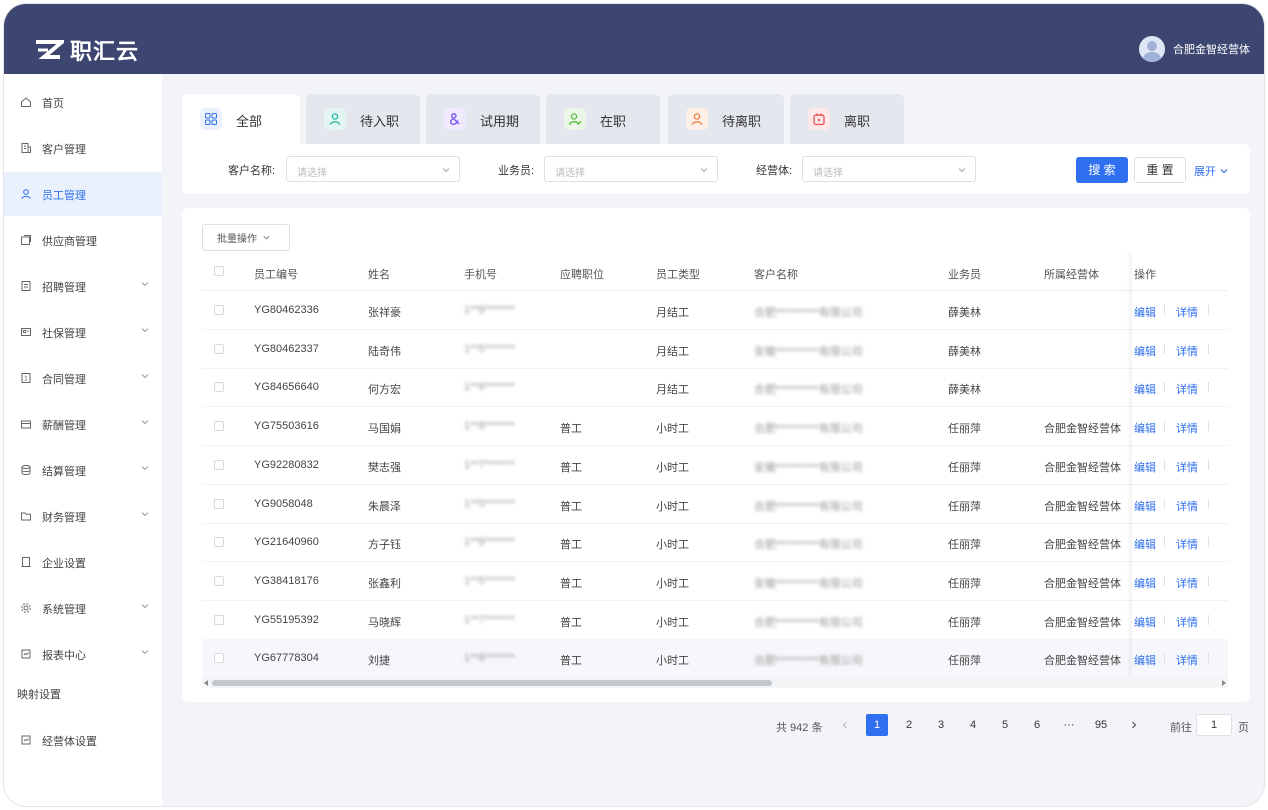 This screenshot has width=1268, height=810. Describe the element at coordinates (83, 102) in the screenshot. I see `sidebar-item-0: 首页` at that location.